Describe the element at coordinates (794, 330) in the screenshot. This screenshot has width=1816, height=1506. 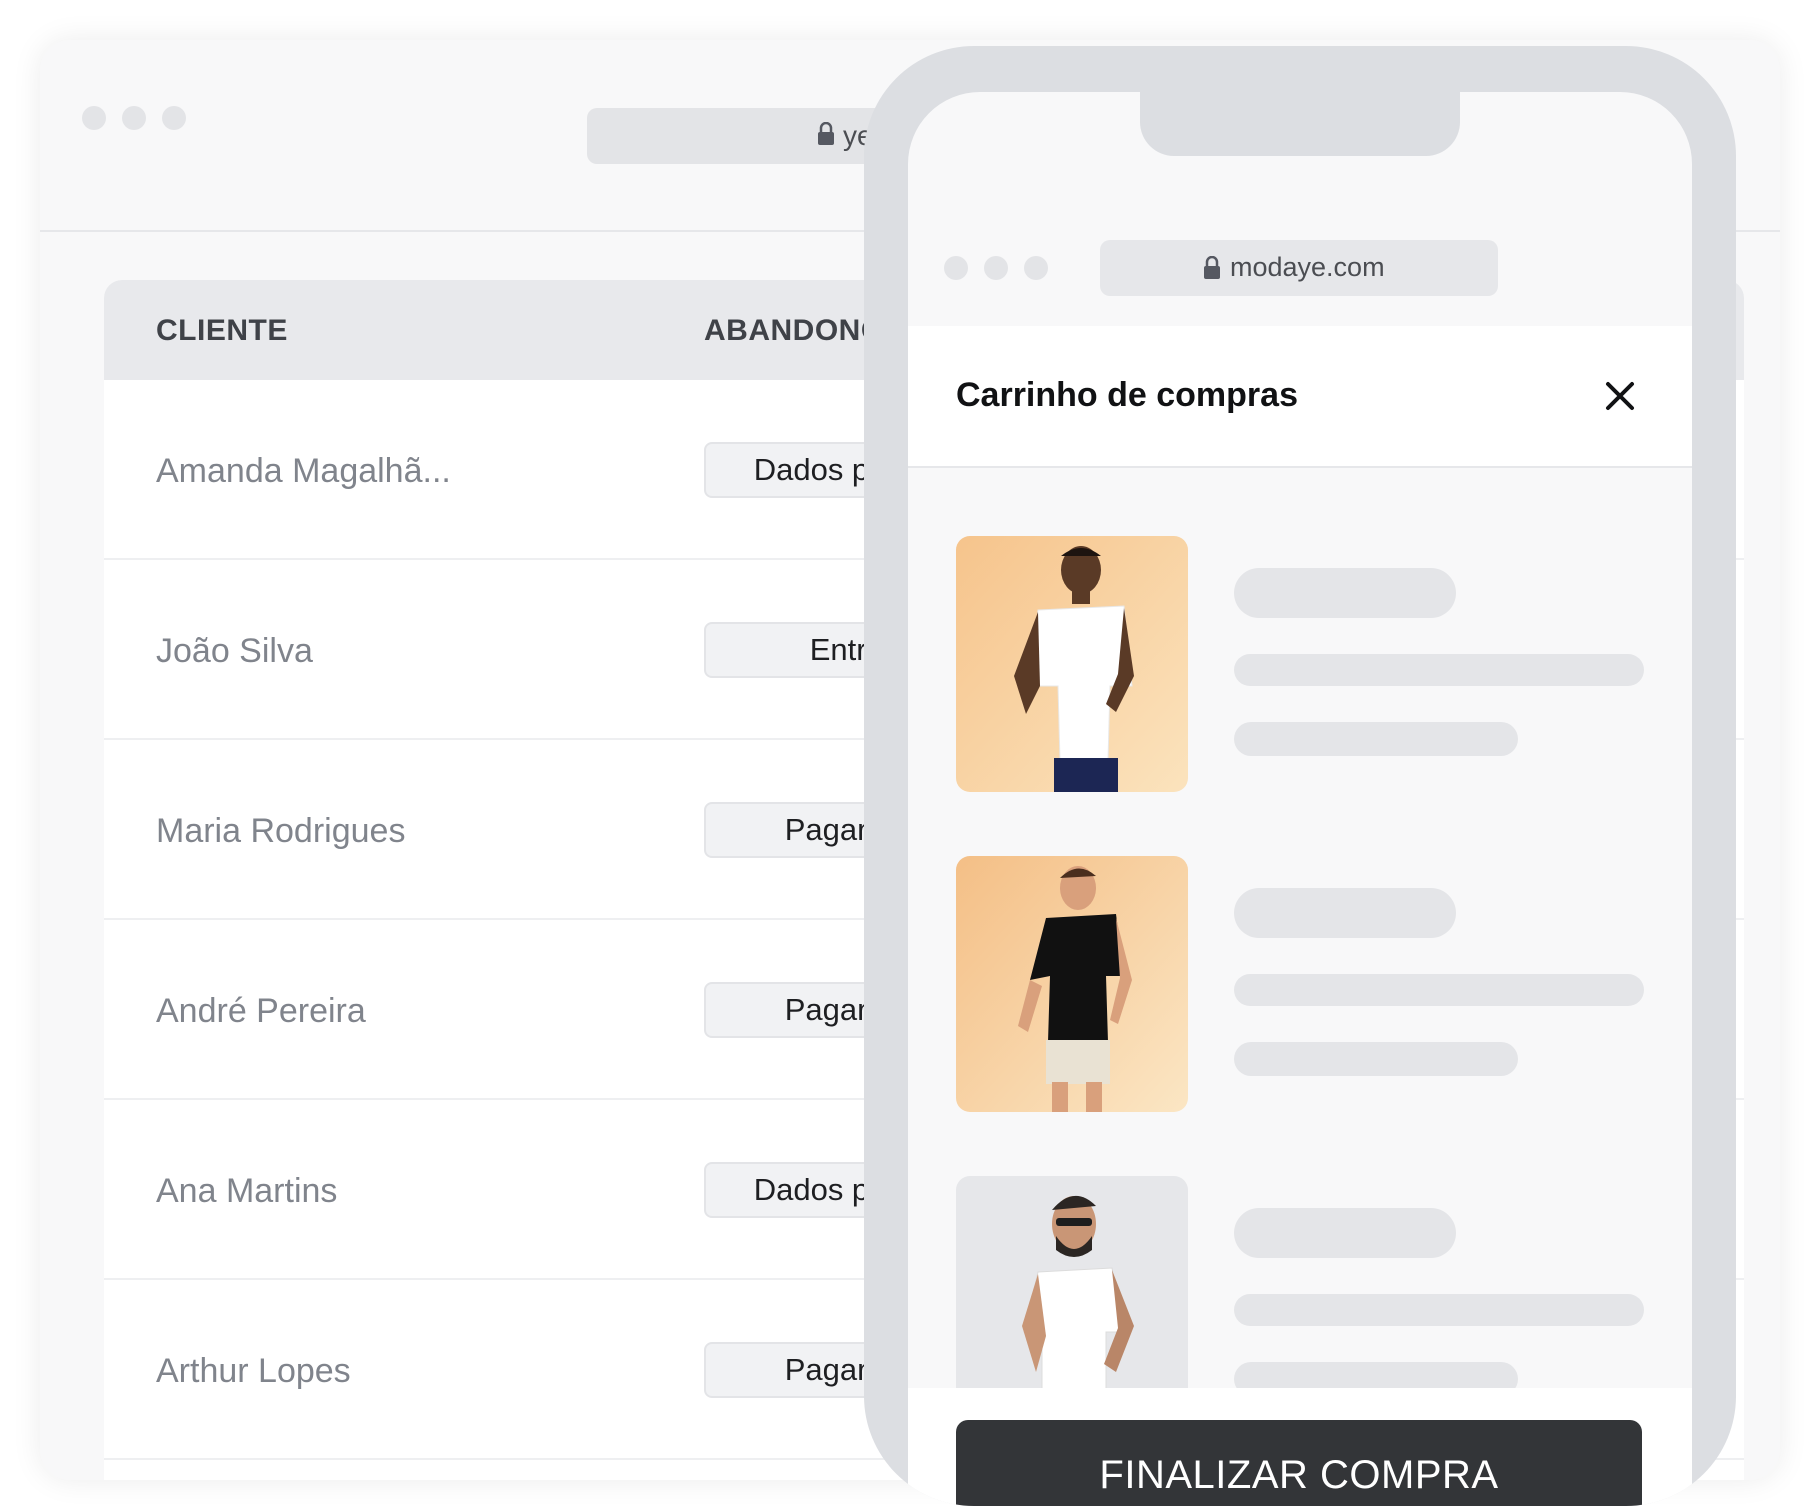
I see `column-header-abandonment: ABANDONO` at that location.